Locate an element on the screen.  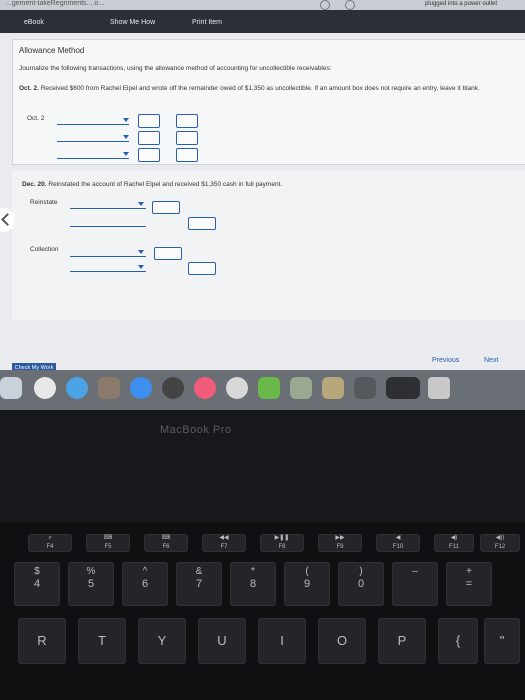
brand-label: MacBook Pro is located at coordinates (196, 430).